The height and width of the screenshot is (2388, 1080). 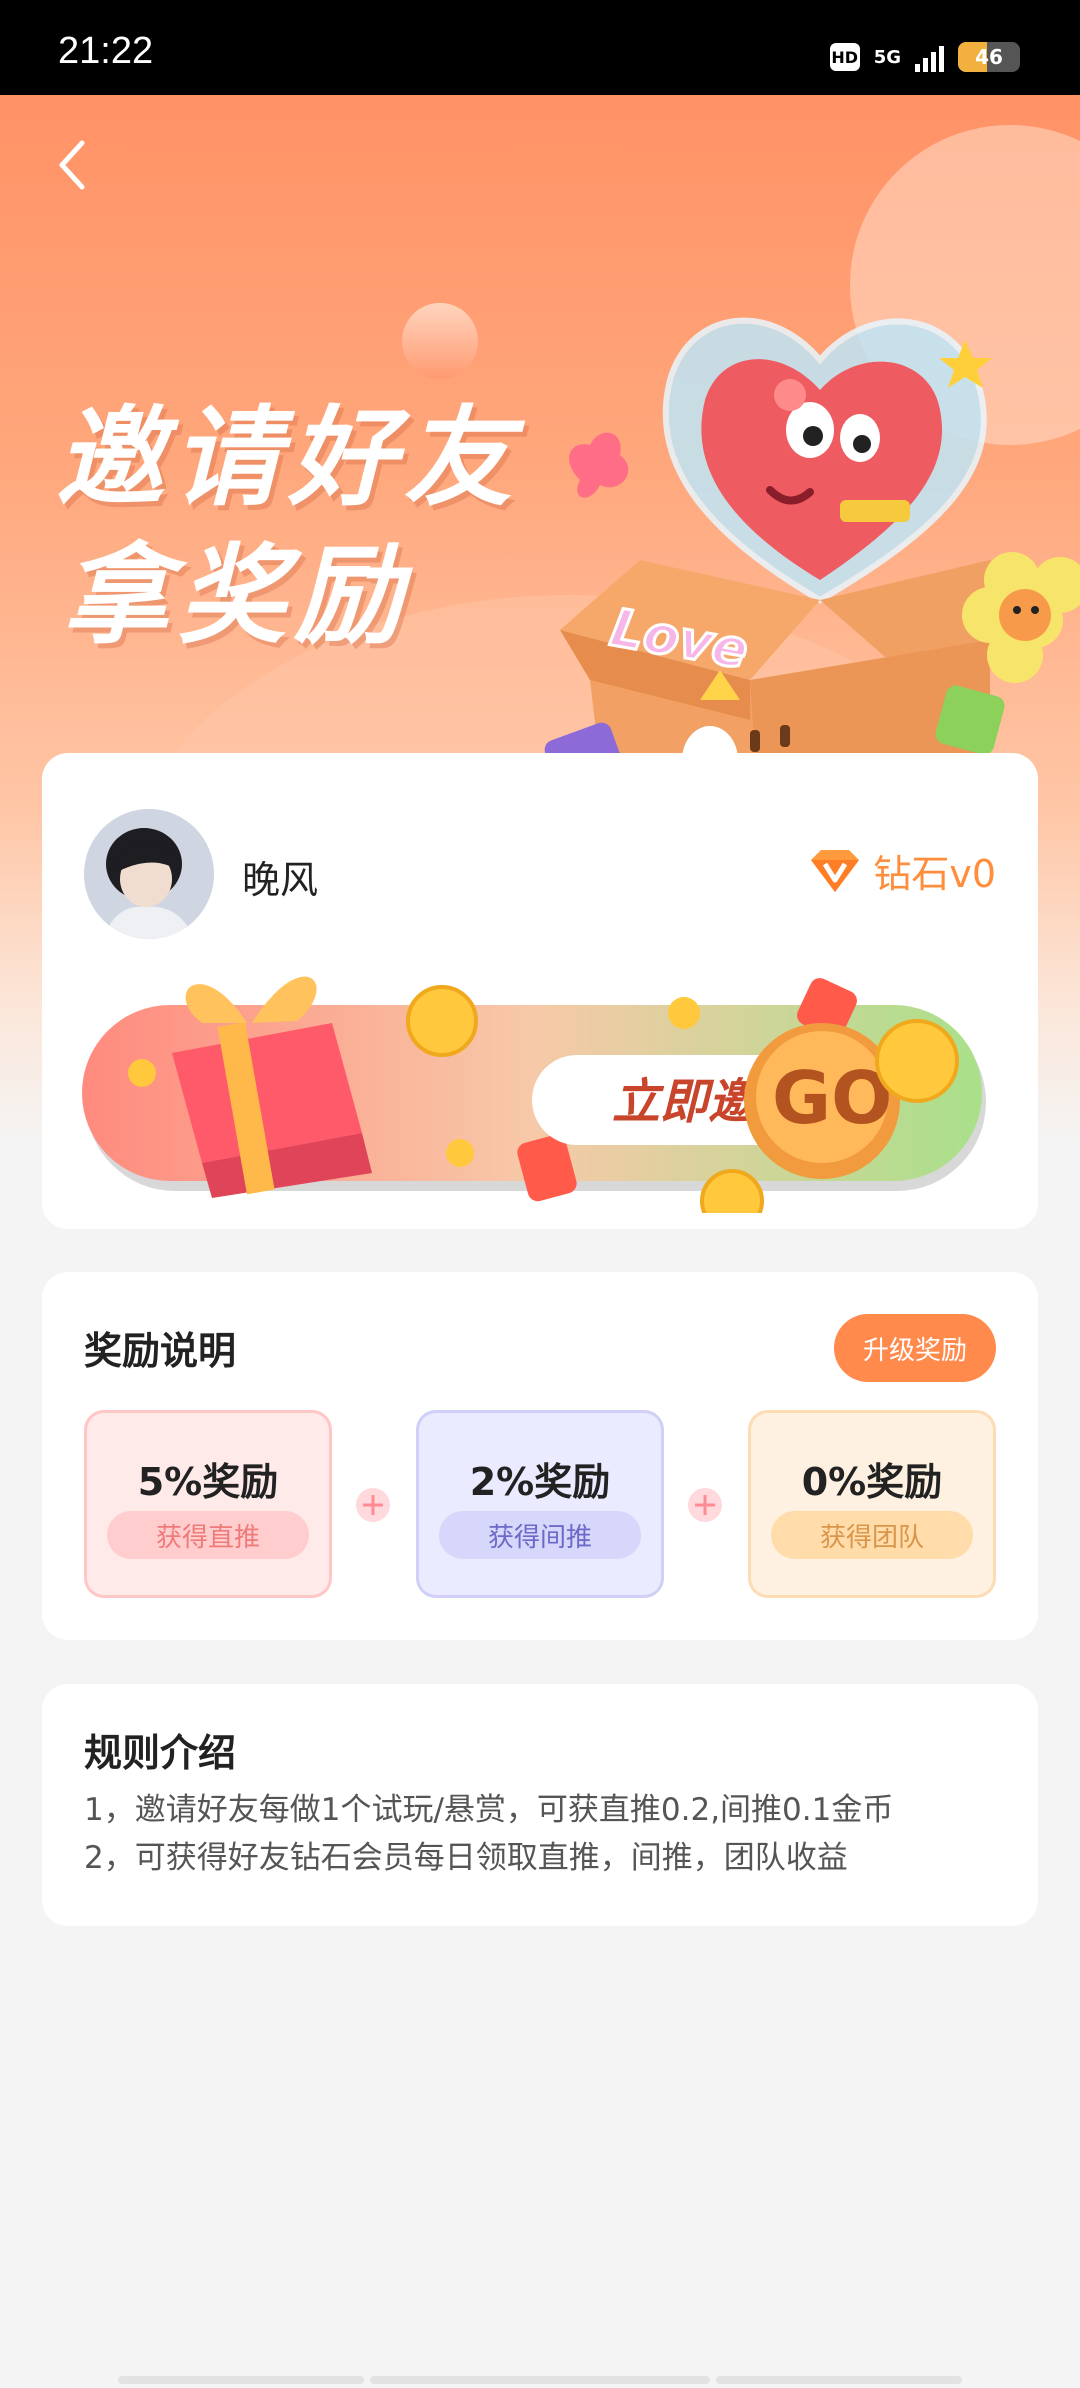 I want to click on reward-indirect: 2%奖励 获得间推, so click(x=540, y=1504).